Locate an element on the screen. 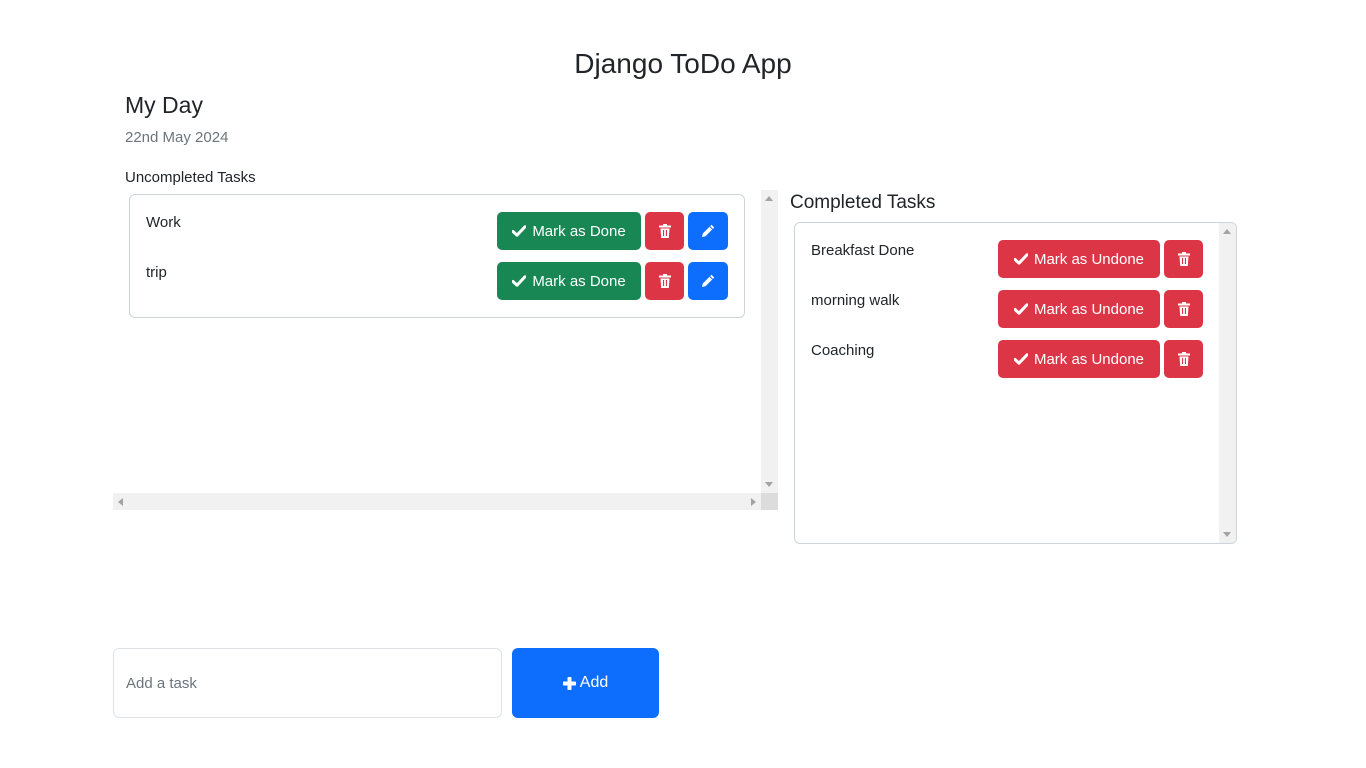 This screenshot has width=1366, height=768. task-name: Breakfast Done is located at coordinates (863, 250).